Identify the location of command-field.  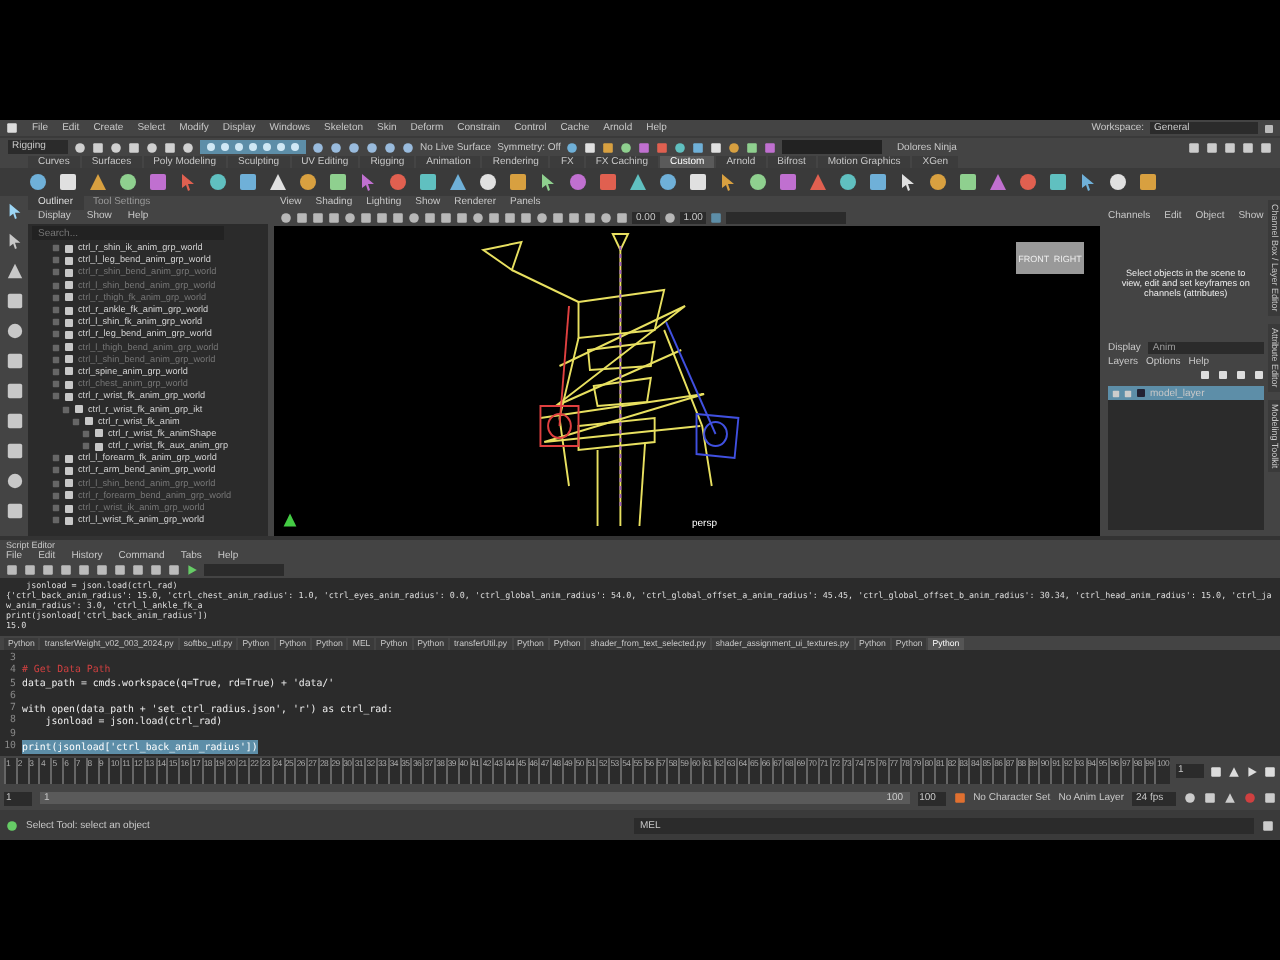
(832, 147).